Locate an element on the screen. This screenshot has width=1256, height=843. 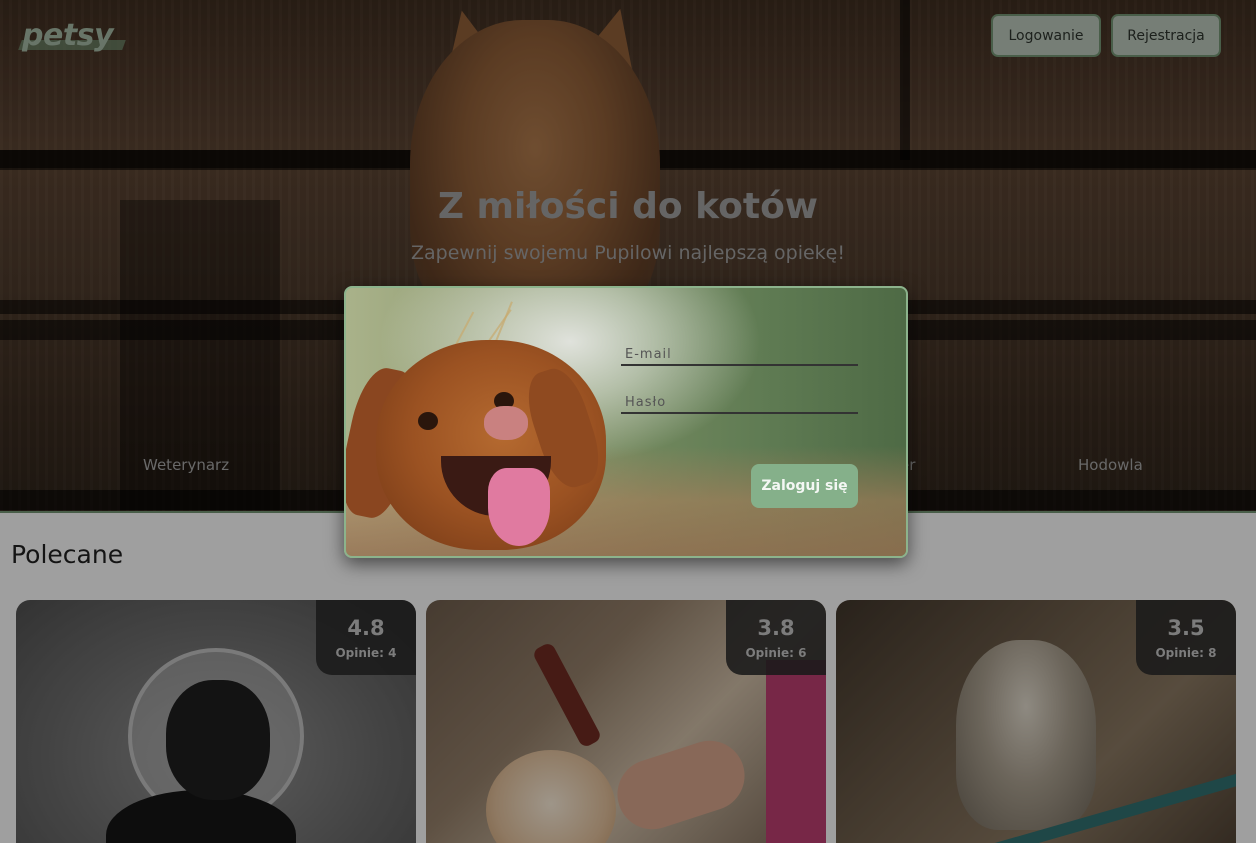
password-field is located at coordinates (739, 401).